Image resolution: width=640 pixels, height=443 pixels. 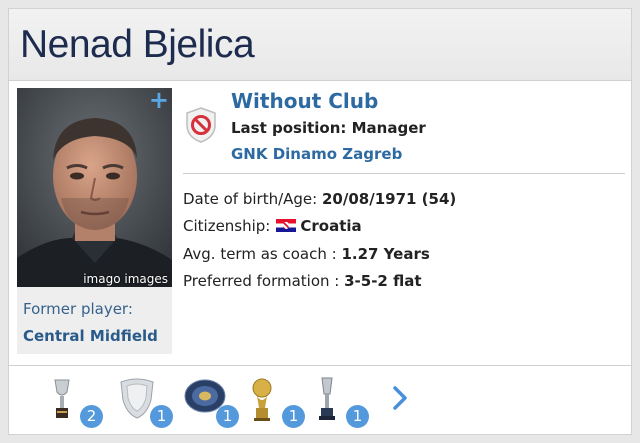 I want to click on club-status: Without Club, so click(x=304, y=101).